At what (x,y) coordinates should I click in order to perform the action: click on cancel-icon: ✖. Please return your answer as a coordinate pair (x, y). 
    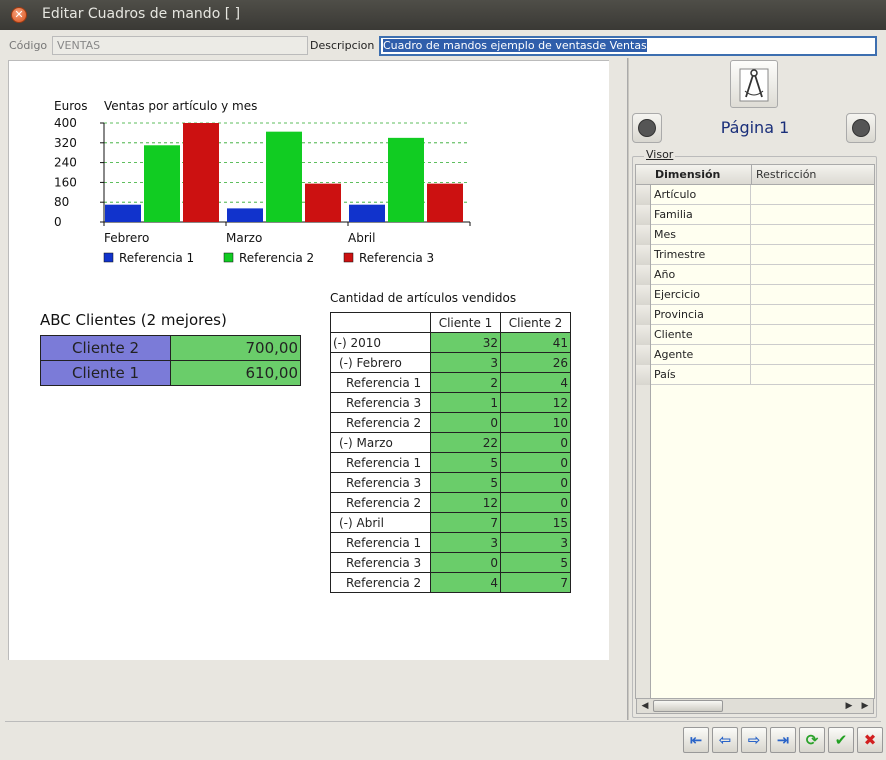
    Looking at the image, I should click on (870, 740).